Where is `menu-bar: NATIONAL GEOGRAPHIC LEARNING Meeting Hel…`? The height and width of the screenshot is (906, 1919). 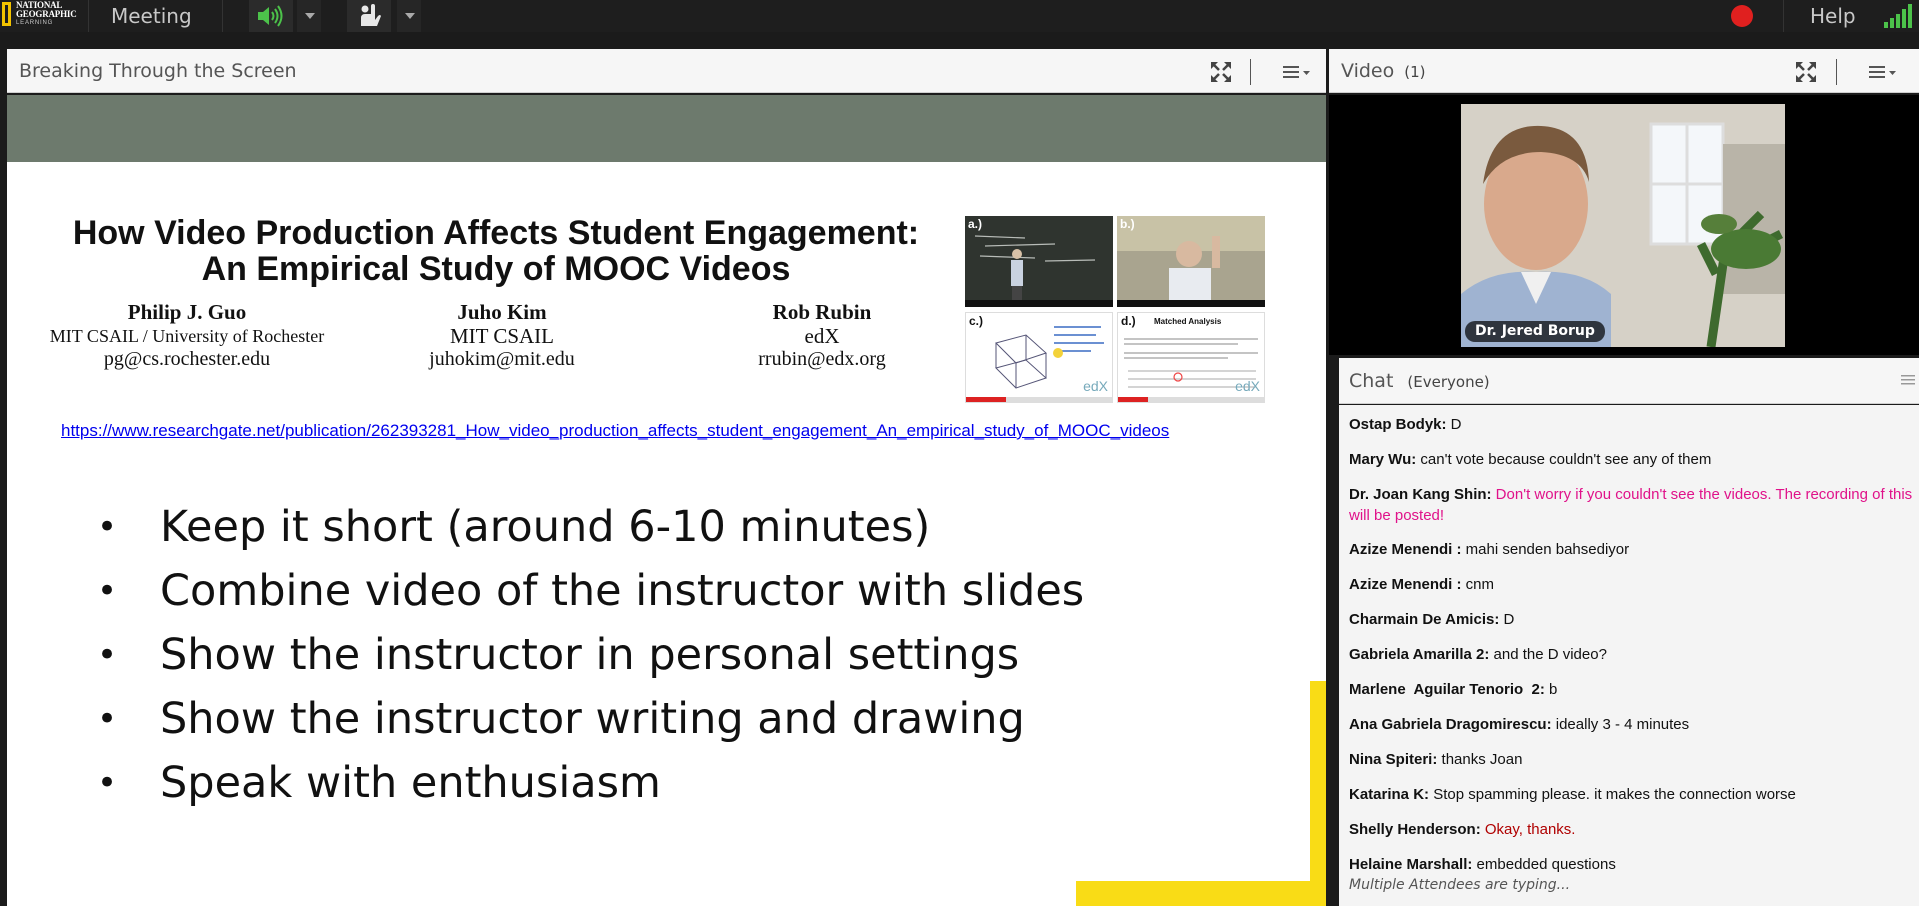 menu-bar: NATIONAL GEOGRAPHIC LEARNING Meeting Hel… is located at coordinates (959, 16).